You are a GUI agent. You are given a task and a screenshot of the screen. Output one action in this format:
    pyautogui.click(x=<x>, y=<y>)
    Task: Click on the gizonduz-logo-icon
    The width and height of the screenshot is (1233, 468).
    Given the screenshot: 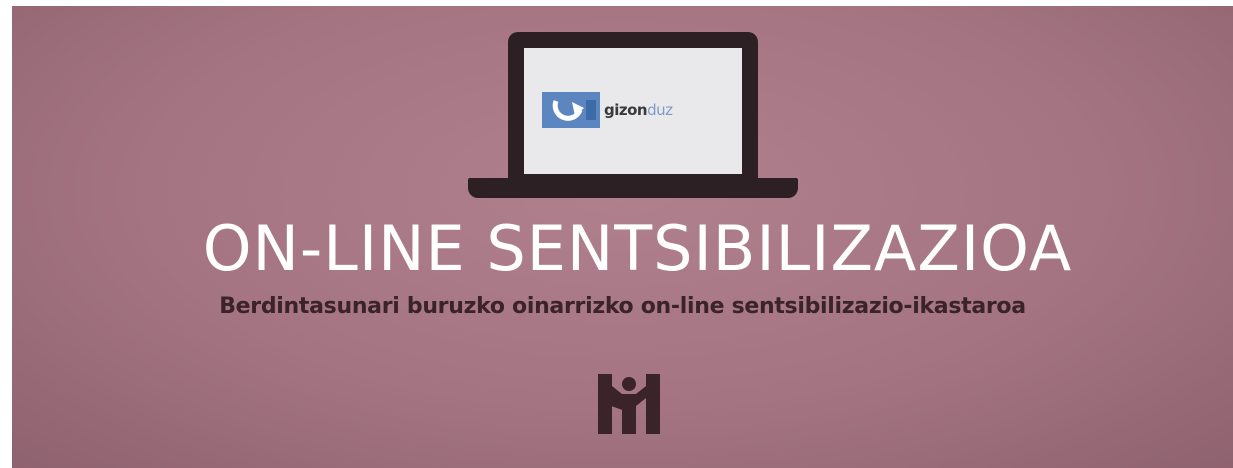 What is the action you would take?
    pyautogui.click(x=571, y=110)
    